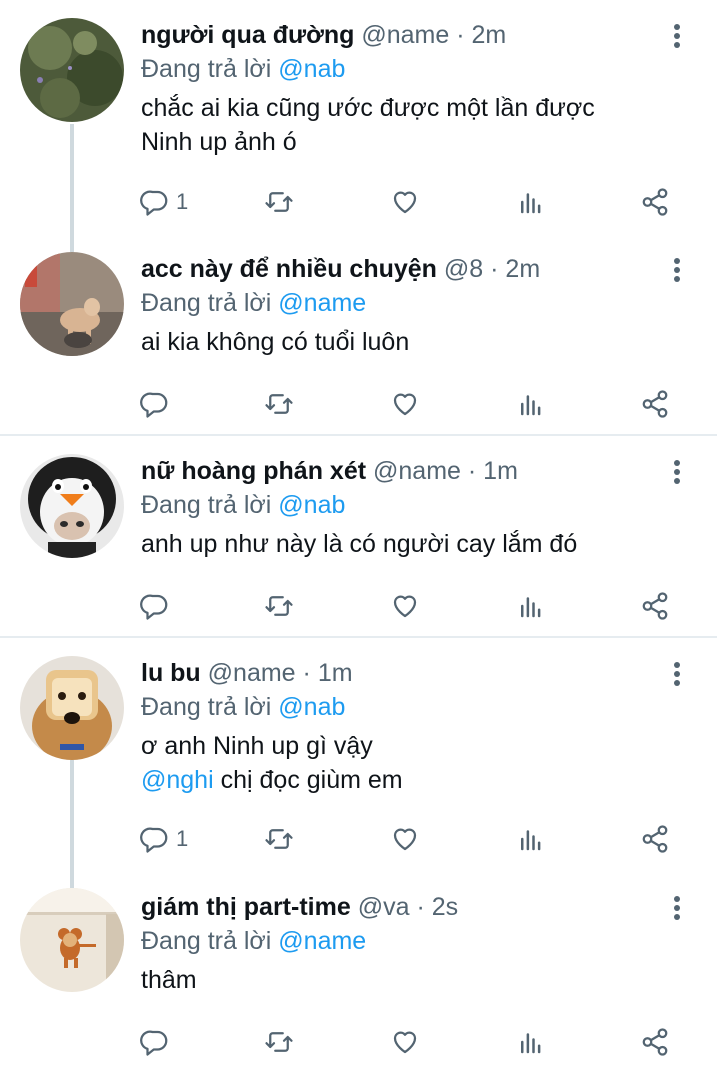 This screenshot has height=1067, width=717. What do you see at coordinates (72, 188) in the screenshot?
I see `thread-line` at bounding box center [72, 188].